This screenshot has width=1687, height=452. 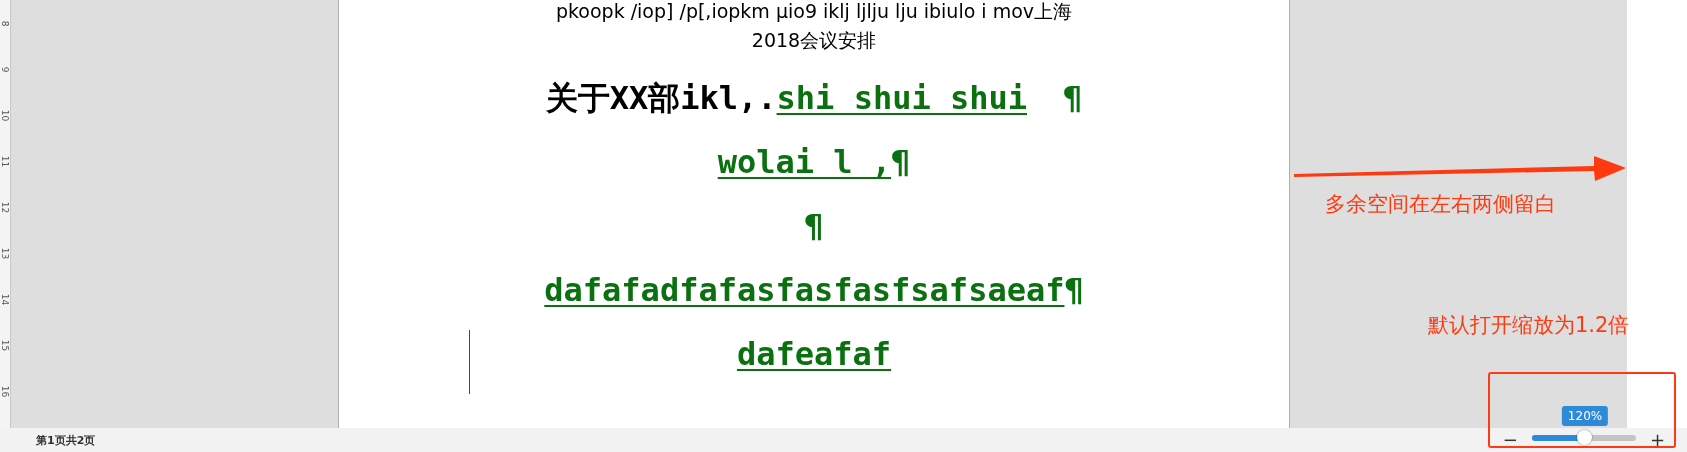 What do you see at coordinates (661, 98) in the screenshot?
I see `document-text: 关于XX部ikl,.` at bounding box center [661, 98].